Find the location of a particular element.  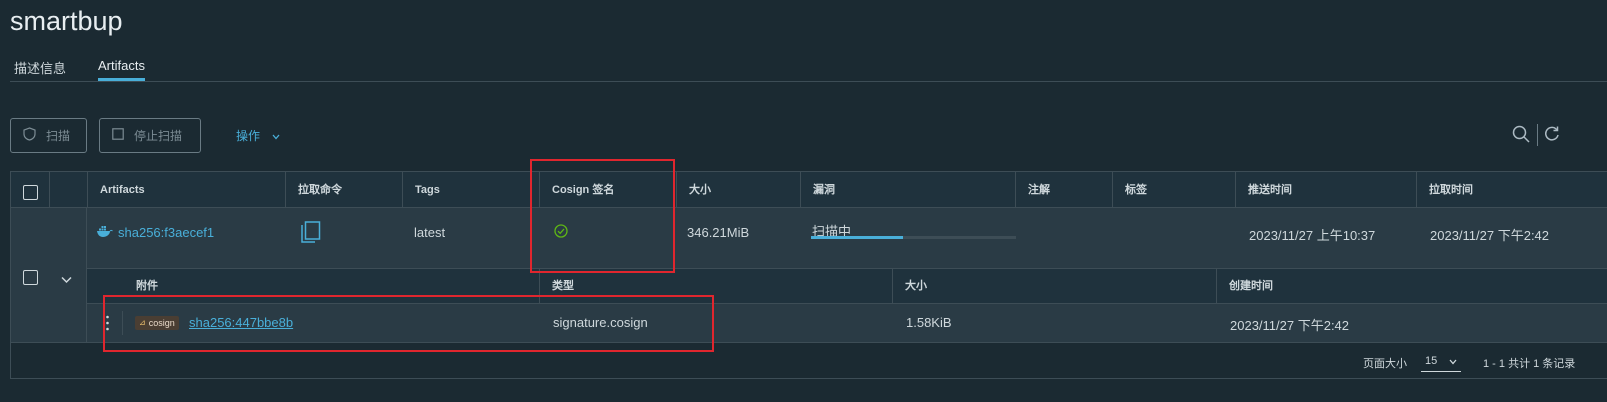

accessory-size: 1.58KiB is located at coordinates (929, 322).